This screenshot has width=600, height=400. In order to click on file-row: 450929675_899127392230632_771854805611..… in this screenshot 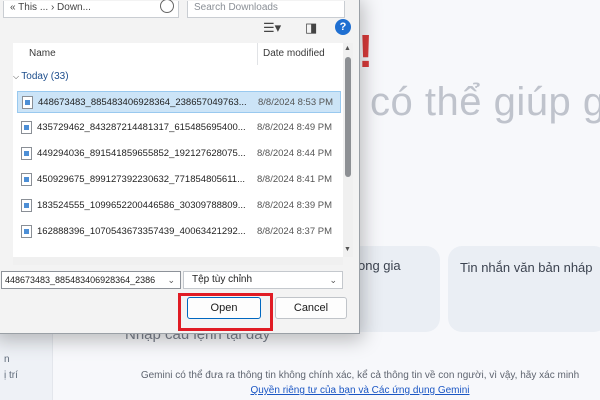, I will do `click(179, 180)`.